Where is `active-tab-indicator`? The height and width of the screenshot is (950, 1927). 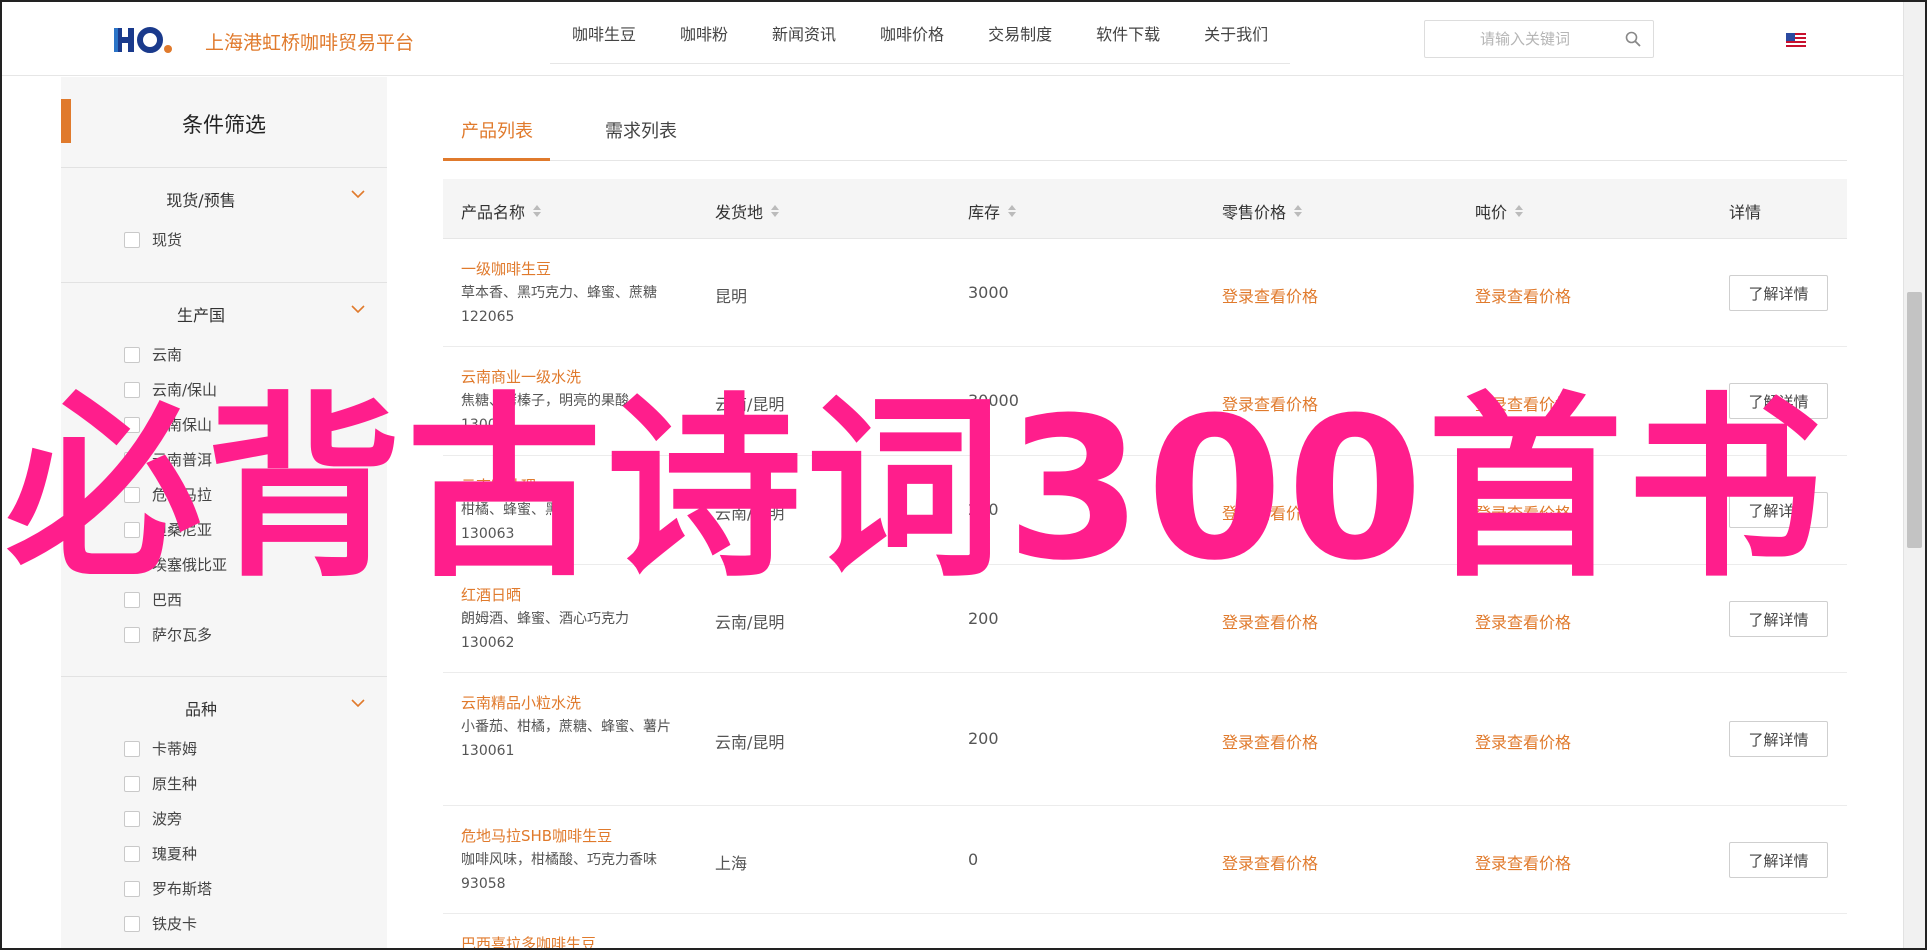 active-tab-indicator is located at coordinates (496, 159).